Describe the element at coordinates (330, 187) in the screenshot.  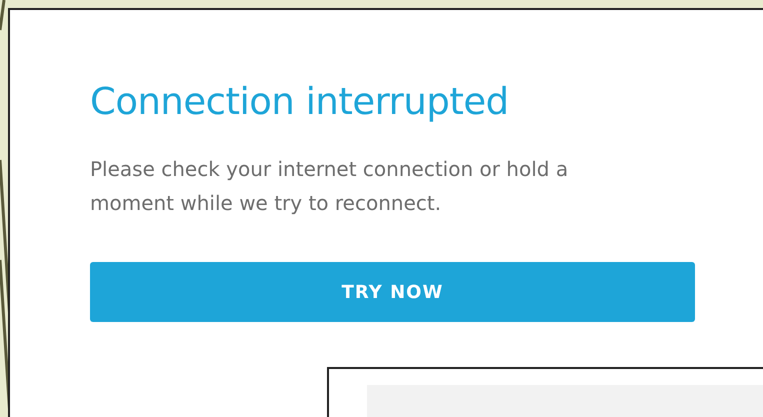
I see `dialog-message: Please check your internet connection or hold a moment while we try to reconnect.` at that location.